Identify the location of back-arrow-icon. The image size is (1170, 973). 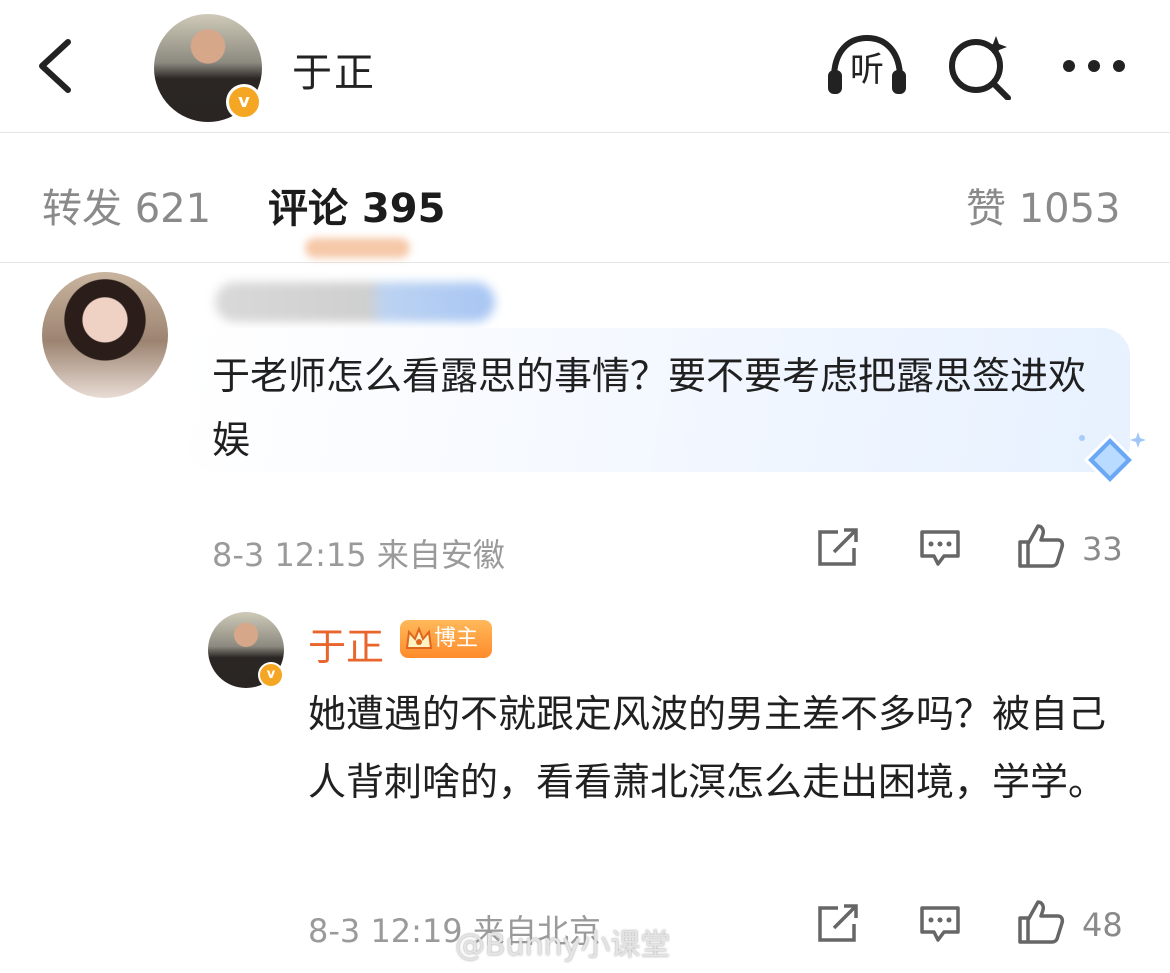
(55, 66).